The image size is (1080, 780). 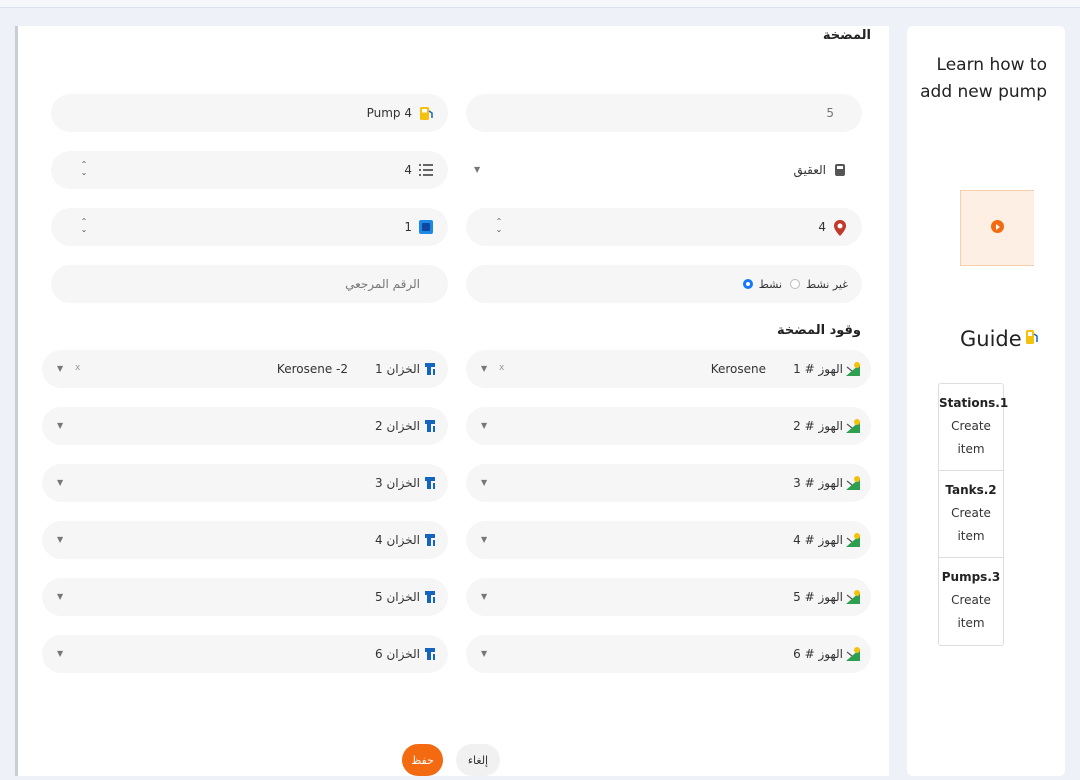 I want to click on cancel-button: إلغاء, so click(x=478, y=760).